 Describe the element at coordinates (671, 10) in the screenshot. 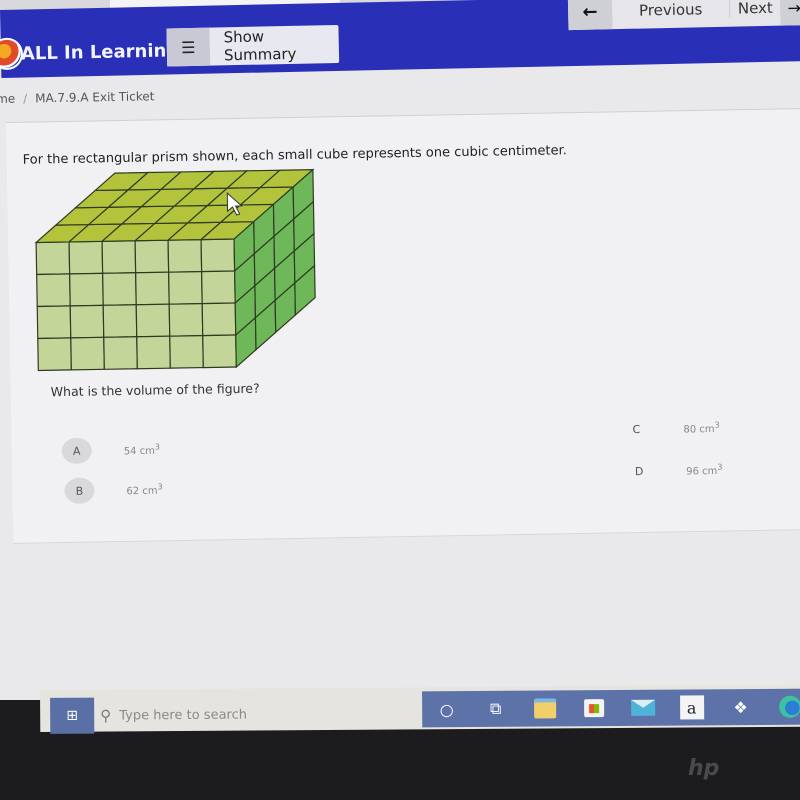

I see `previous-button: Previous` at that location.